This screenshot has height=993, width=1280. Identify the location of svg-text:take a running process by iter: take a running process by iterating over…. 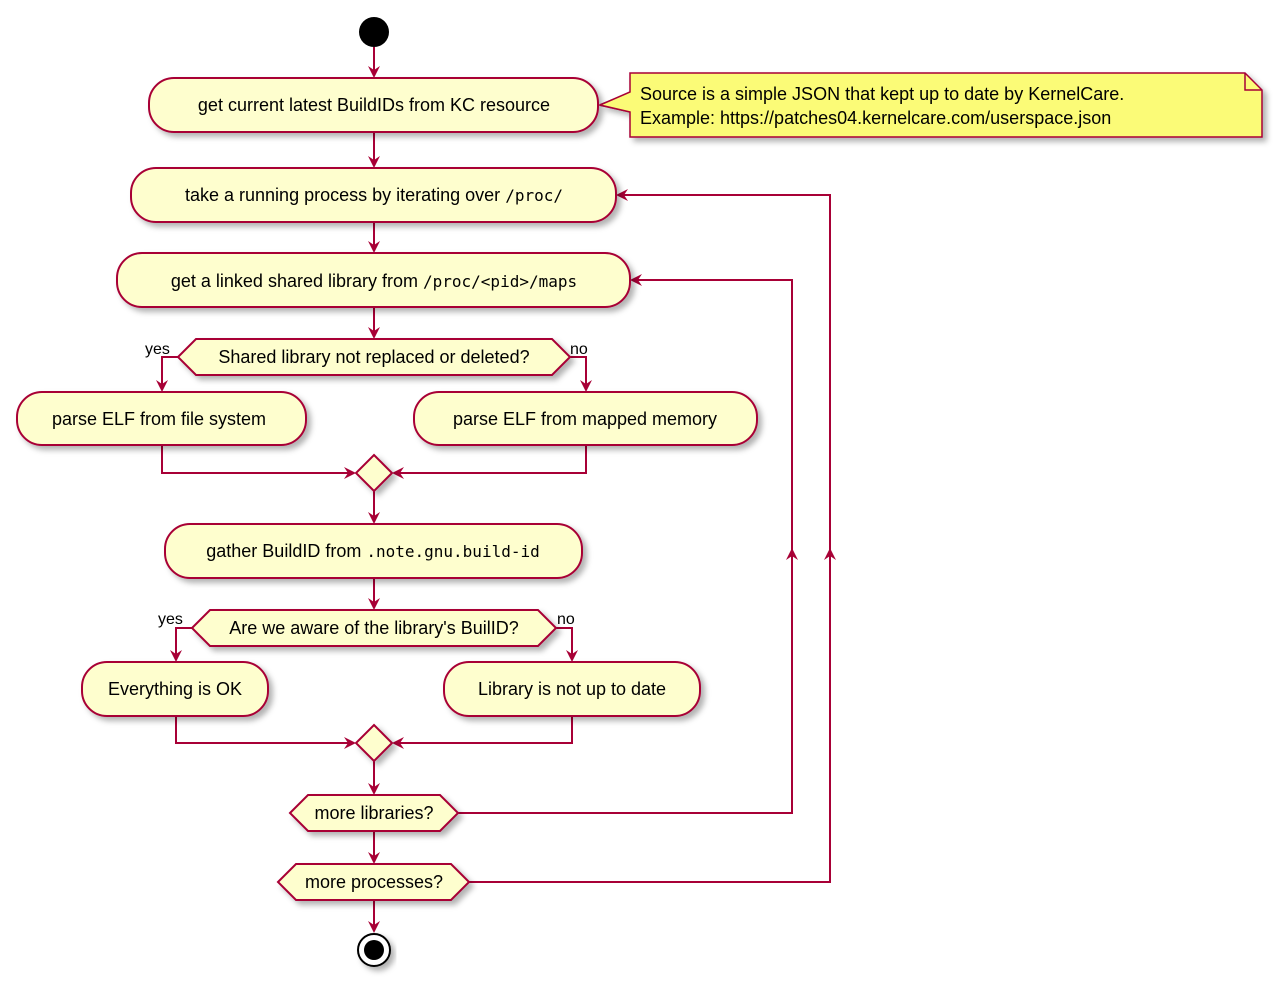
(374, 195).